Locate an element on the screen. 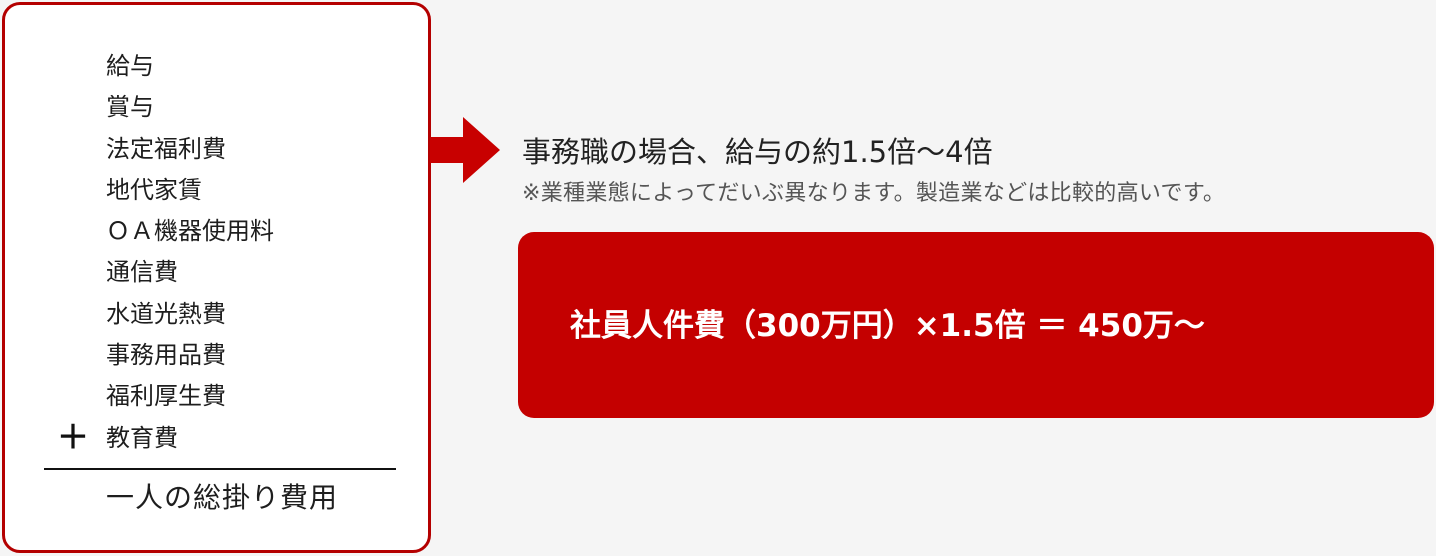 This screenshot has width=1436, height=556. cost-item-office-supplies: 事務用品費 is located at coordinates (166, 355).